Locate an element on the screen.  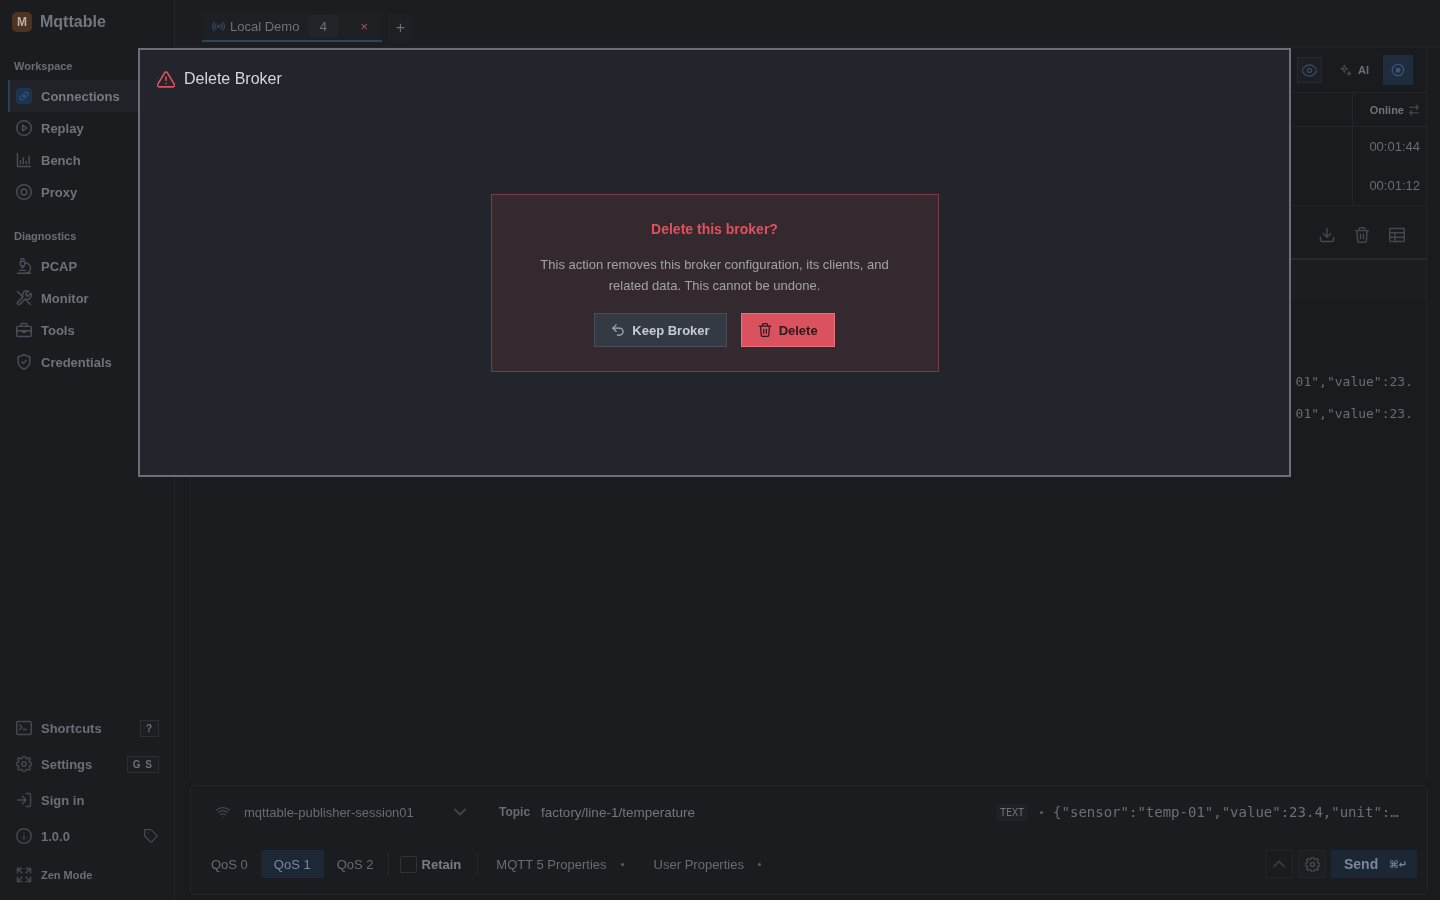
shield-icon is located at coordinates (24, 362).